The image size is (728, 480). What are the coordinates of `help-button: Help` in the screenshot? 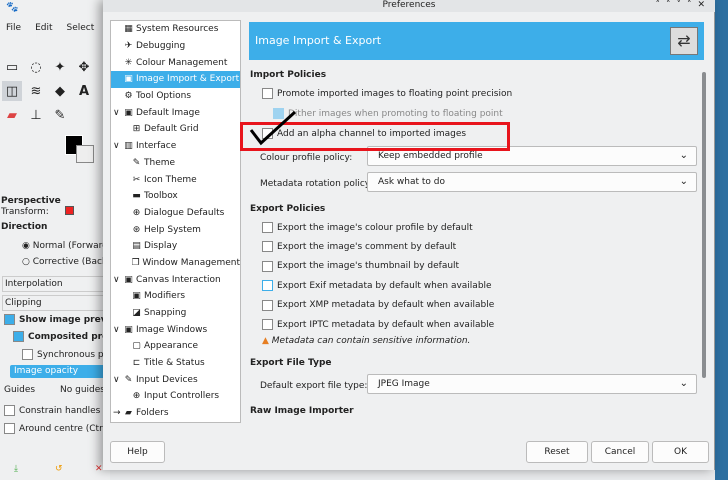 It's located at (137, 452).